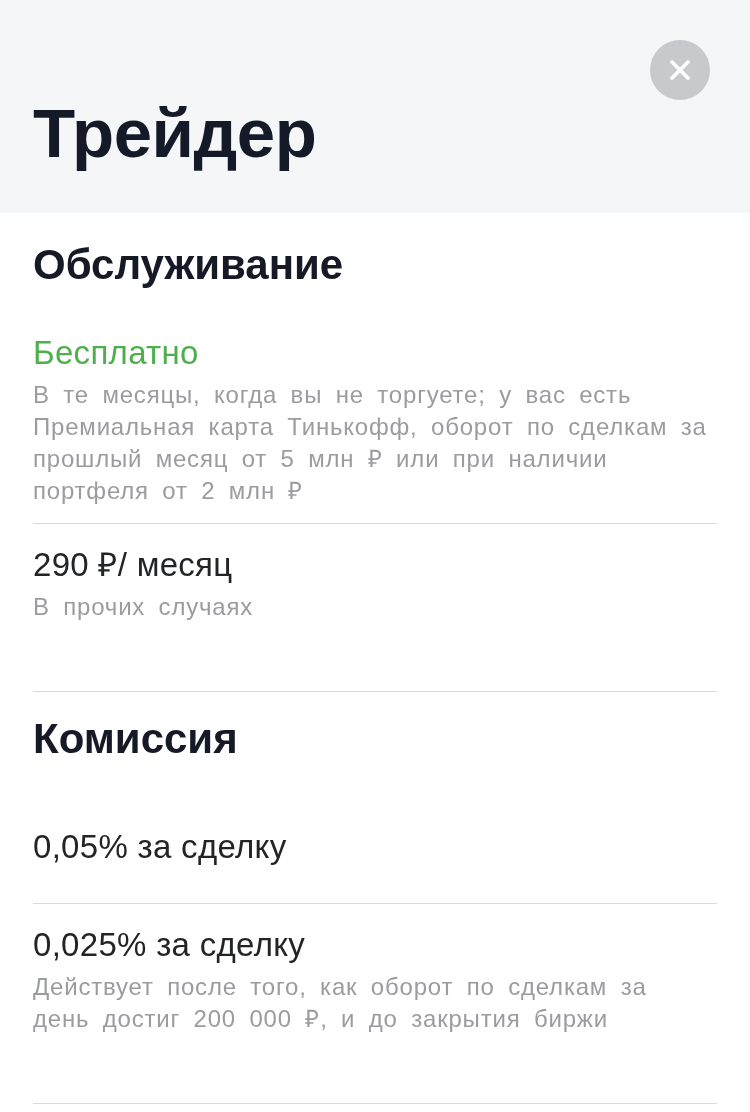 The width and height of the screenshot is (750, 1112). Describe the element at coordinates (370, 443) in the screenshot. I see `price-note: В те месяцы, когда вы не торгуете; у вас есть Премиальная карта Тинькофф, оборот по сделкам за прошлый месяц от 5 млн ₽ или при наличии портфеля от 2 млн ₽` at that location.